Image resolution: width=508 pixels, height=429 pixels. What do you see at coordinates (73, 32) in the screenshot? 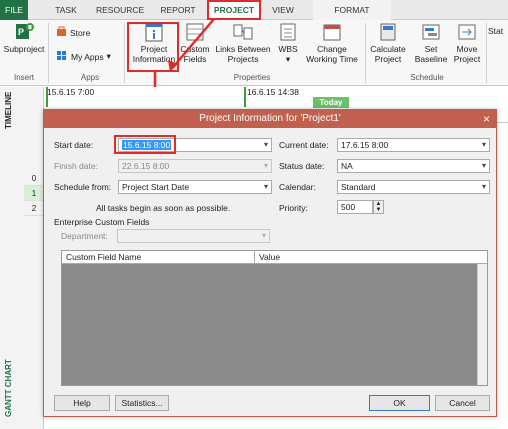
I see `store-button: Store` at bounding box center [73, 32].